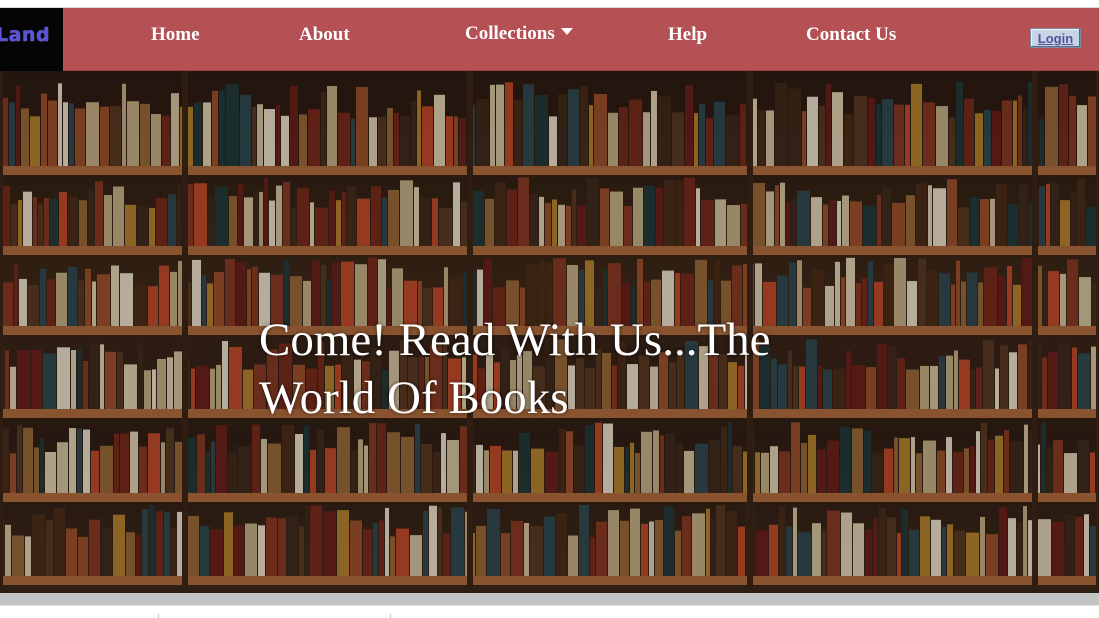  What do you see at coordinates (175, 35) in the screenshot?
I see `nav-home-link: Home` at bounding box center [175, 35].